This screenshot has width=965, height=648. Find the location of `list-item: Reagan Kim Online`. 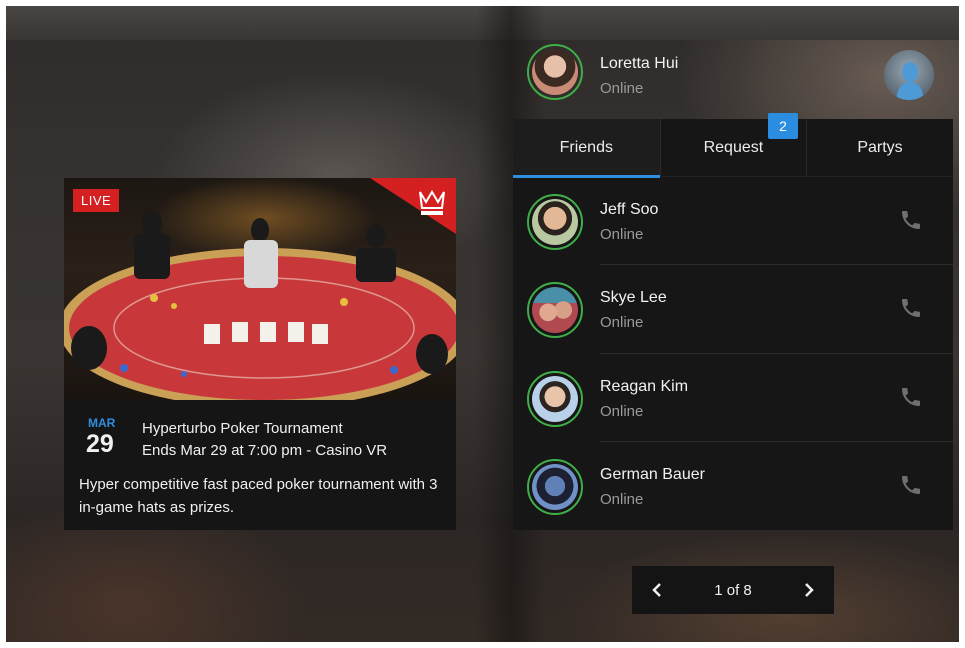

list-item: Reagan Kim Online is located at coordinates (733, 398).